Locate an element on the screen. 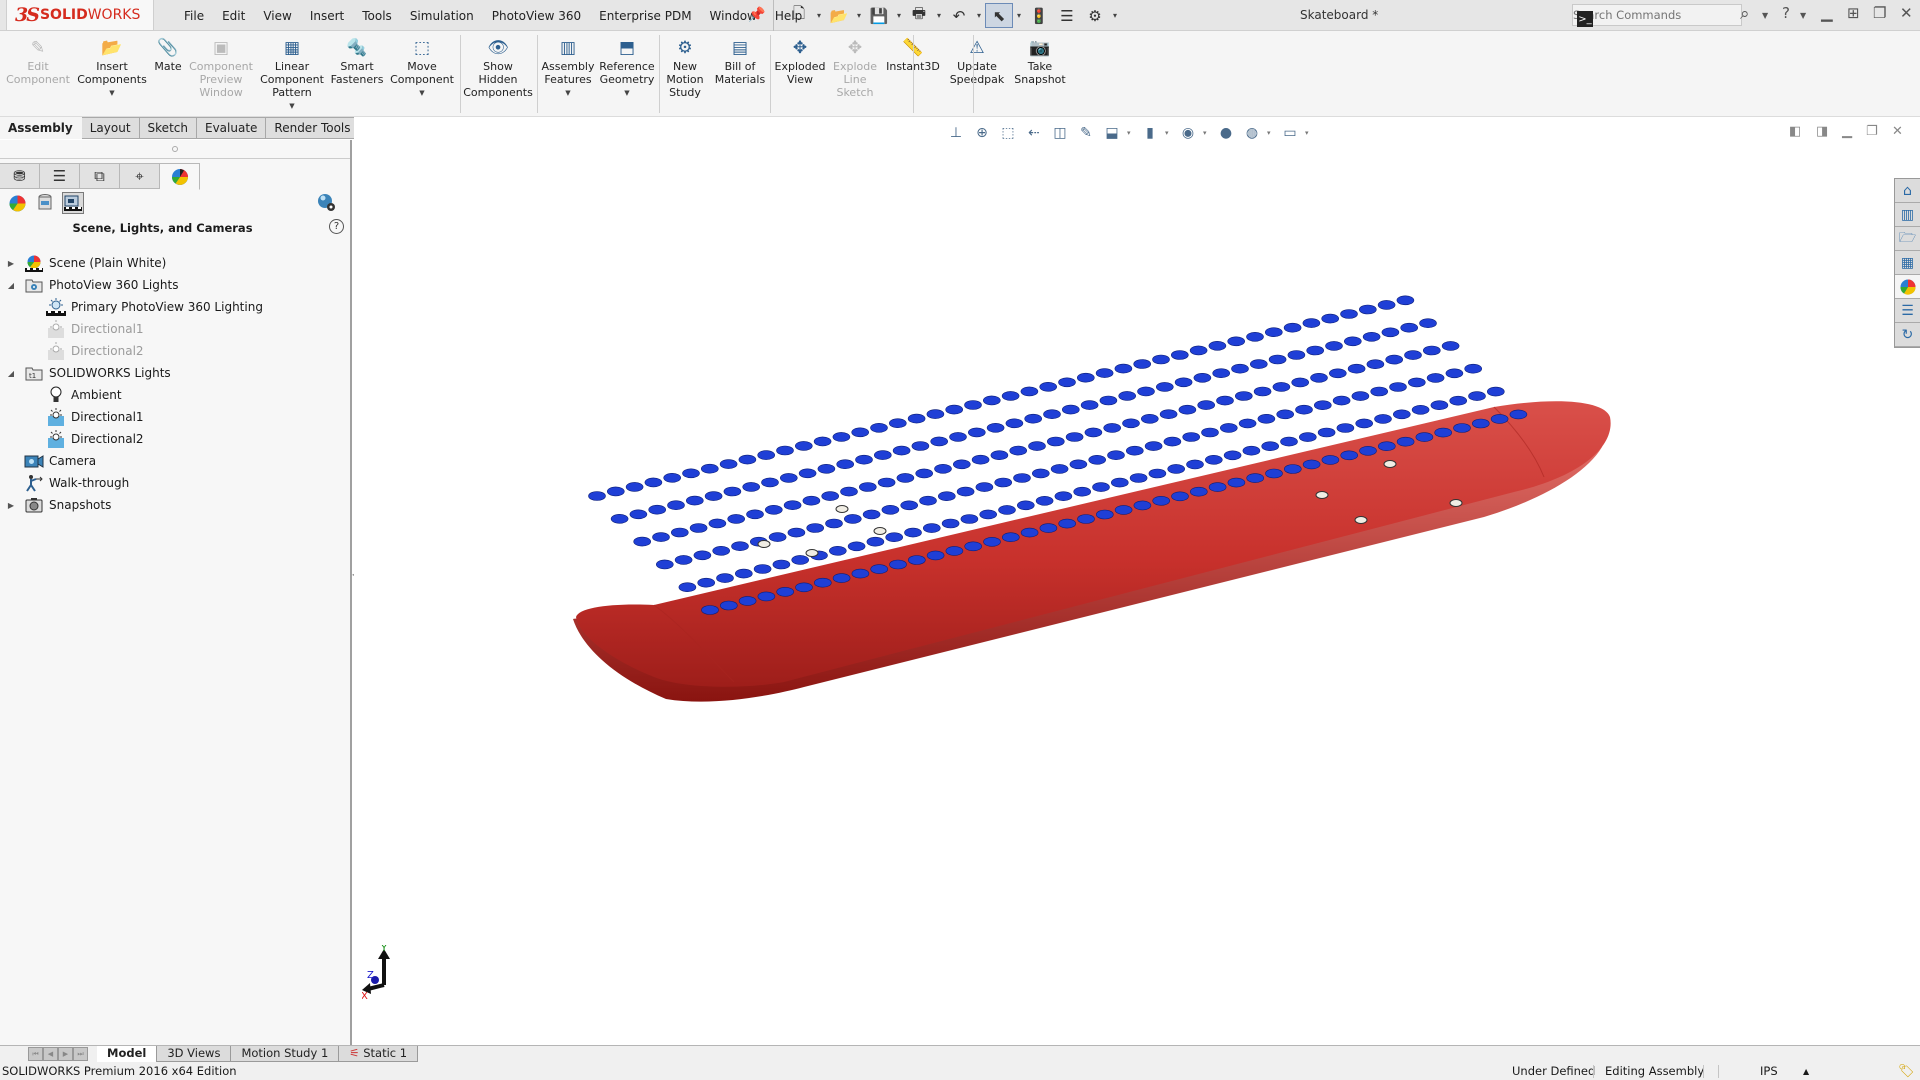  open-dropdown-icon: ▾ is located at coordinates (859, 15).